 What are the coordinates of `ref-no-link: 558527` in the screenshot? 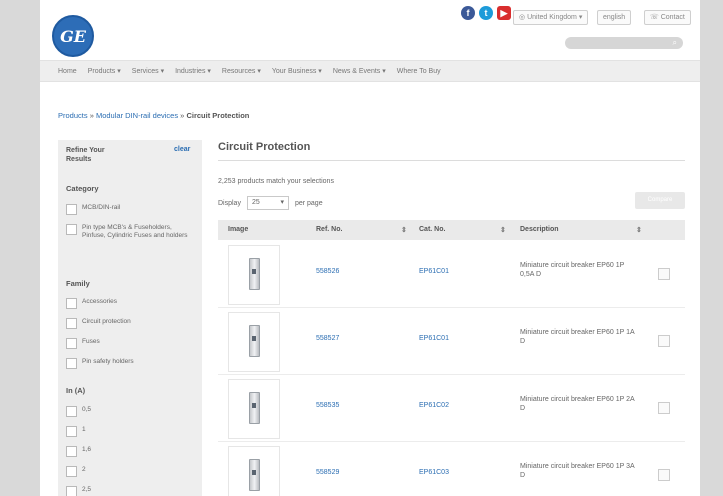 It's located at (327, 338).